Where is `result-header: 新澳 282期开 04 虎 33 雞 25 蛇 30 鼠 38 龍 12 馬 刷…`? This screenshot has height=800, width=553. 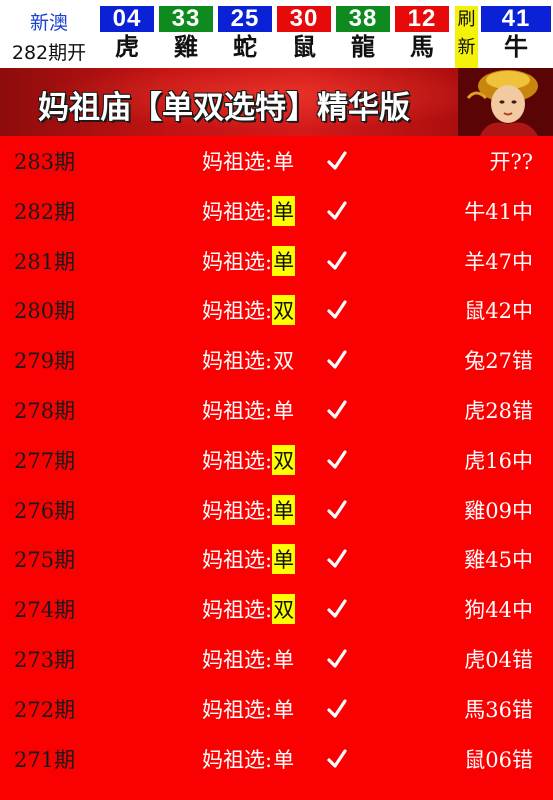
result-header: 新澳 282期开 04 虎 33 雞 25 蛇 30 鼠 38 龍 12 馬 刷… is located at coordinates (276, 34).